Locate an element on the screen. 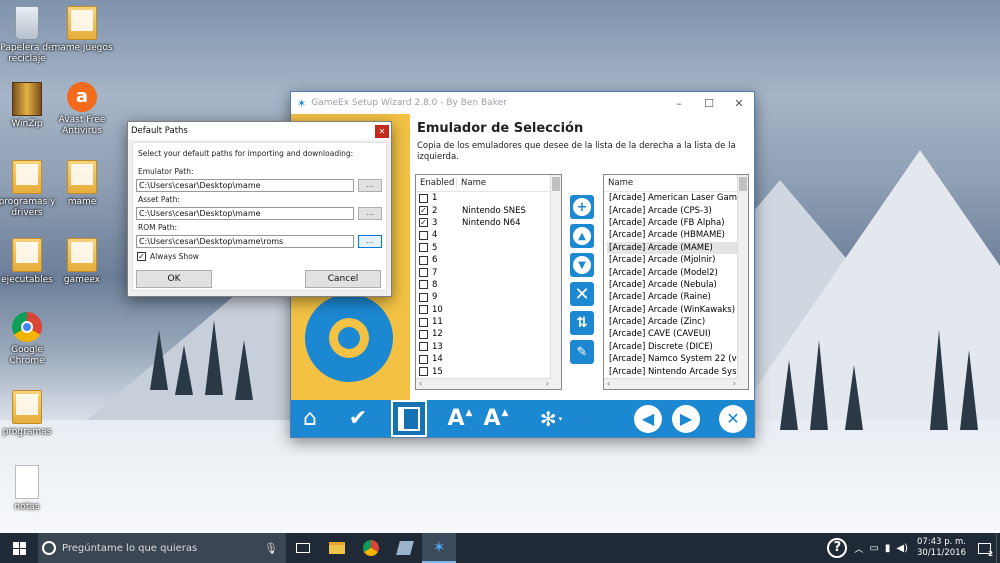  table-row: 5 is located at coordinates (490, 248).